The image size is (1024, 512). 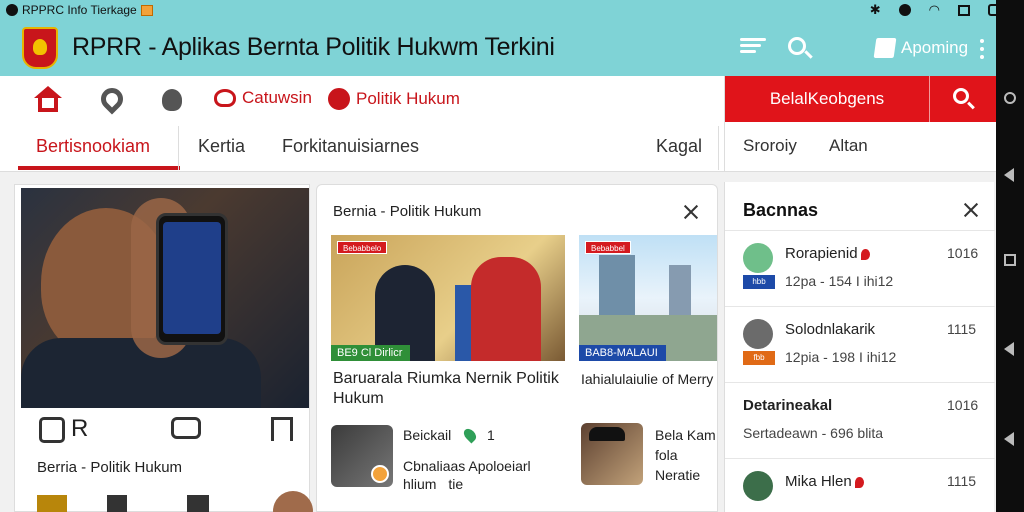 I want to click on news-badge: Bebabbel, so click(x=608, y=247).